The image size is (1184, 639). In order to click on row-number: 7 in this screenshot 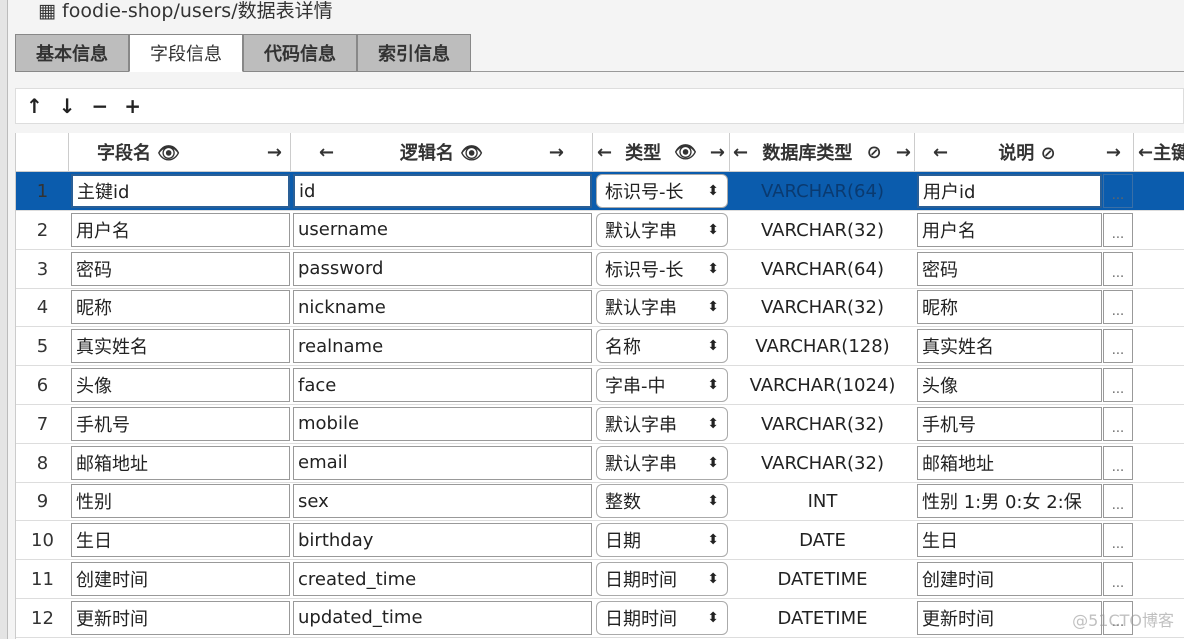, I will do `click(42, 424)`.